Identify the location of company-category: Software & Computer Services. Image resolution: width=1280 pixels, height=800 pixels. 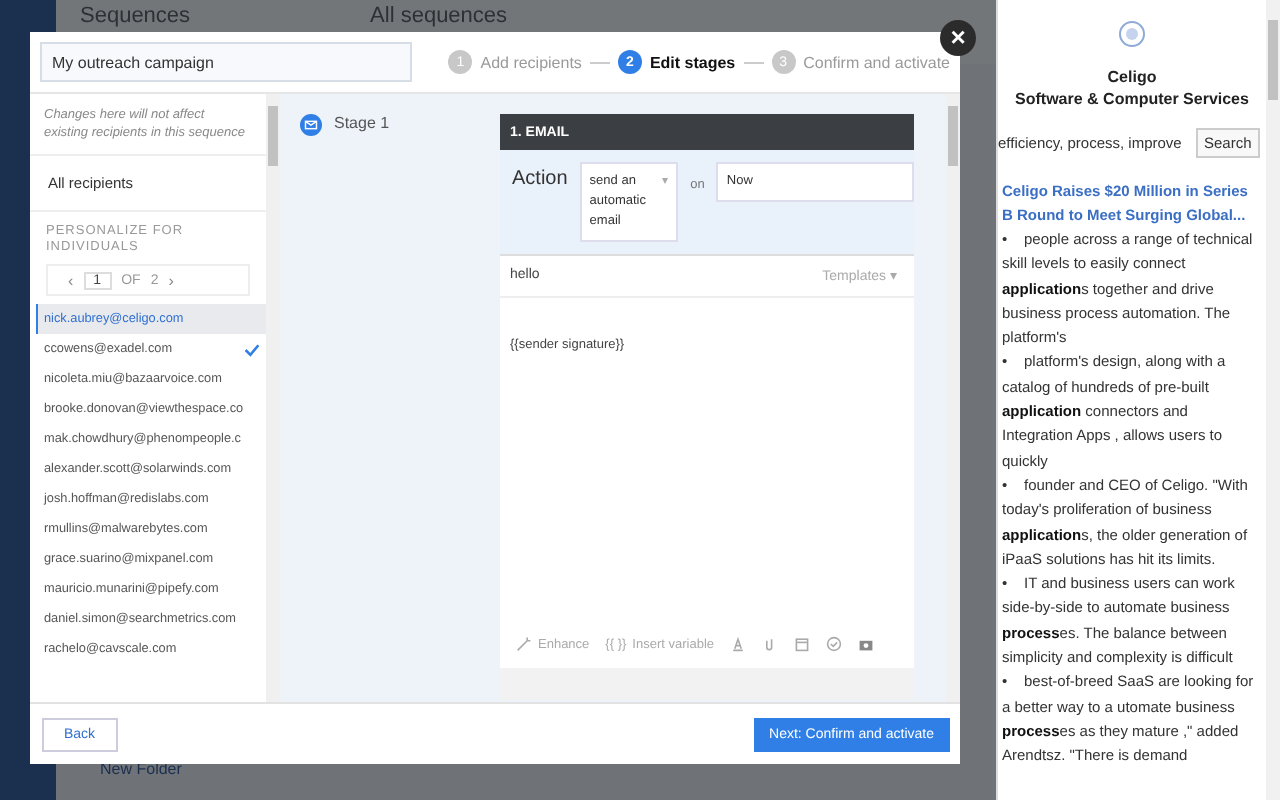
(1132, 99).